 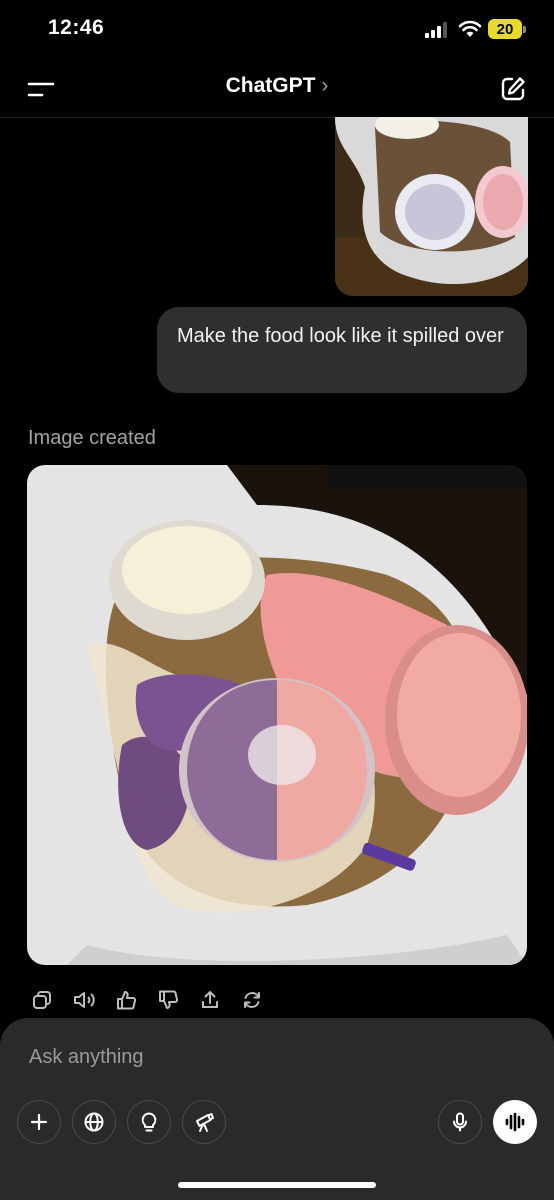 What do you see at coordinates (325, 85) in the screenshot?
I see `chevron-right-icon: ›` at bounding box center [325, 85].